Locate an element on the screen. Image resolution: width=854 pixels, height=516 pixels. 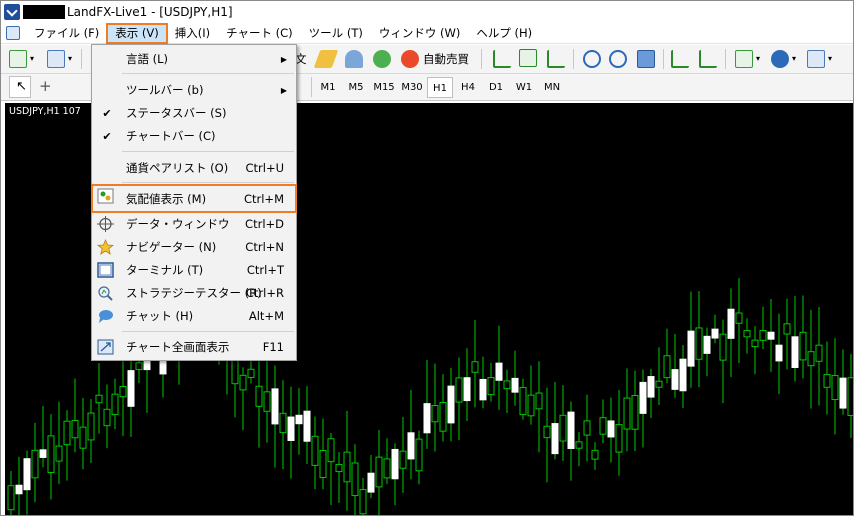
menu-file: ファイル (F) is located at coordinates (66, 33).